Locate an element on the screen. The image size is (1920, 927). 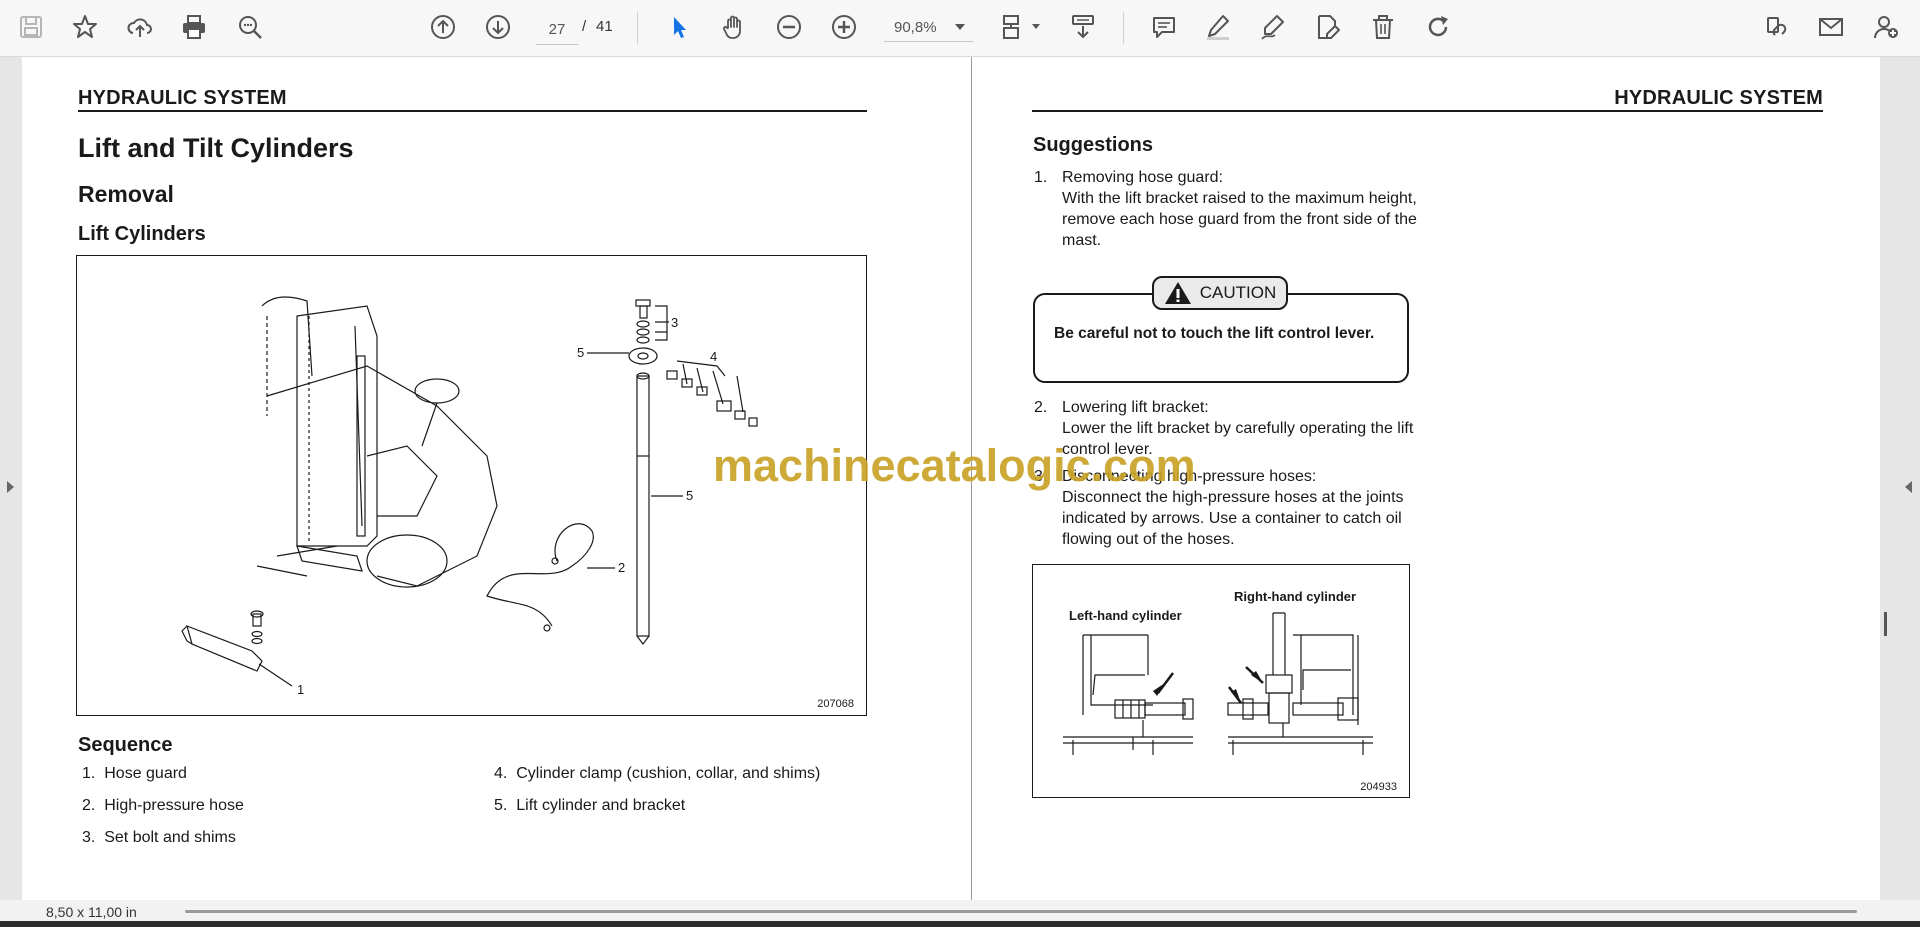
share-link-icon is located at coordinates (1776, 27).